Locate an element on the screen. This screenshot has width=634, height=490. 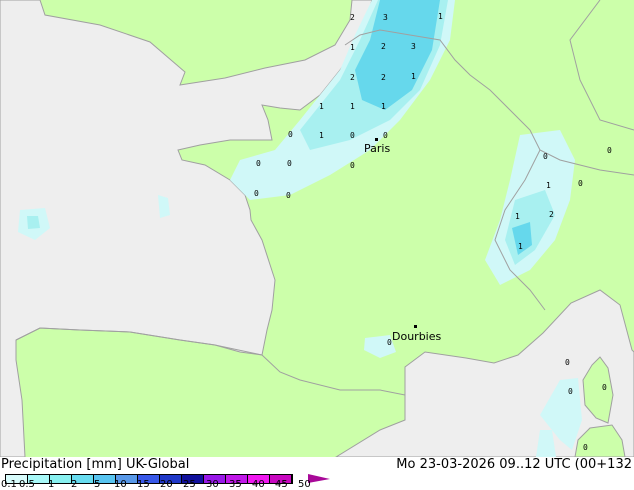
scale-tick: 30 is located at coordinates (212, 484).